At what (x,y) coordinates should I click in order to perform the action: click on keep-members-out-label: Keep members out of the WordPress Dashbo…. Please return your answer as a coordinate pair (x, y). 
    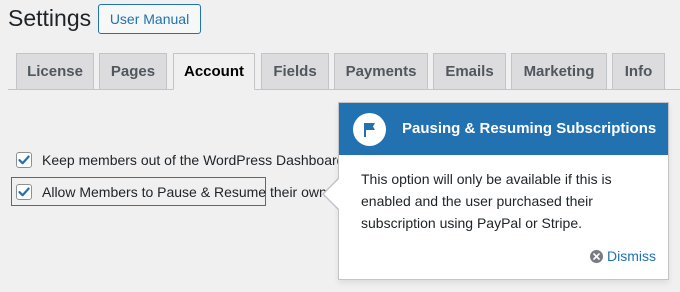
    Looking at the image, I should click on (193, 160).